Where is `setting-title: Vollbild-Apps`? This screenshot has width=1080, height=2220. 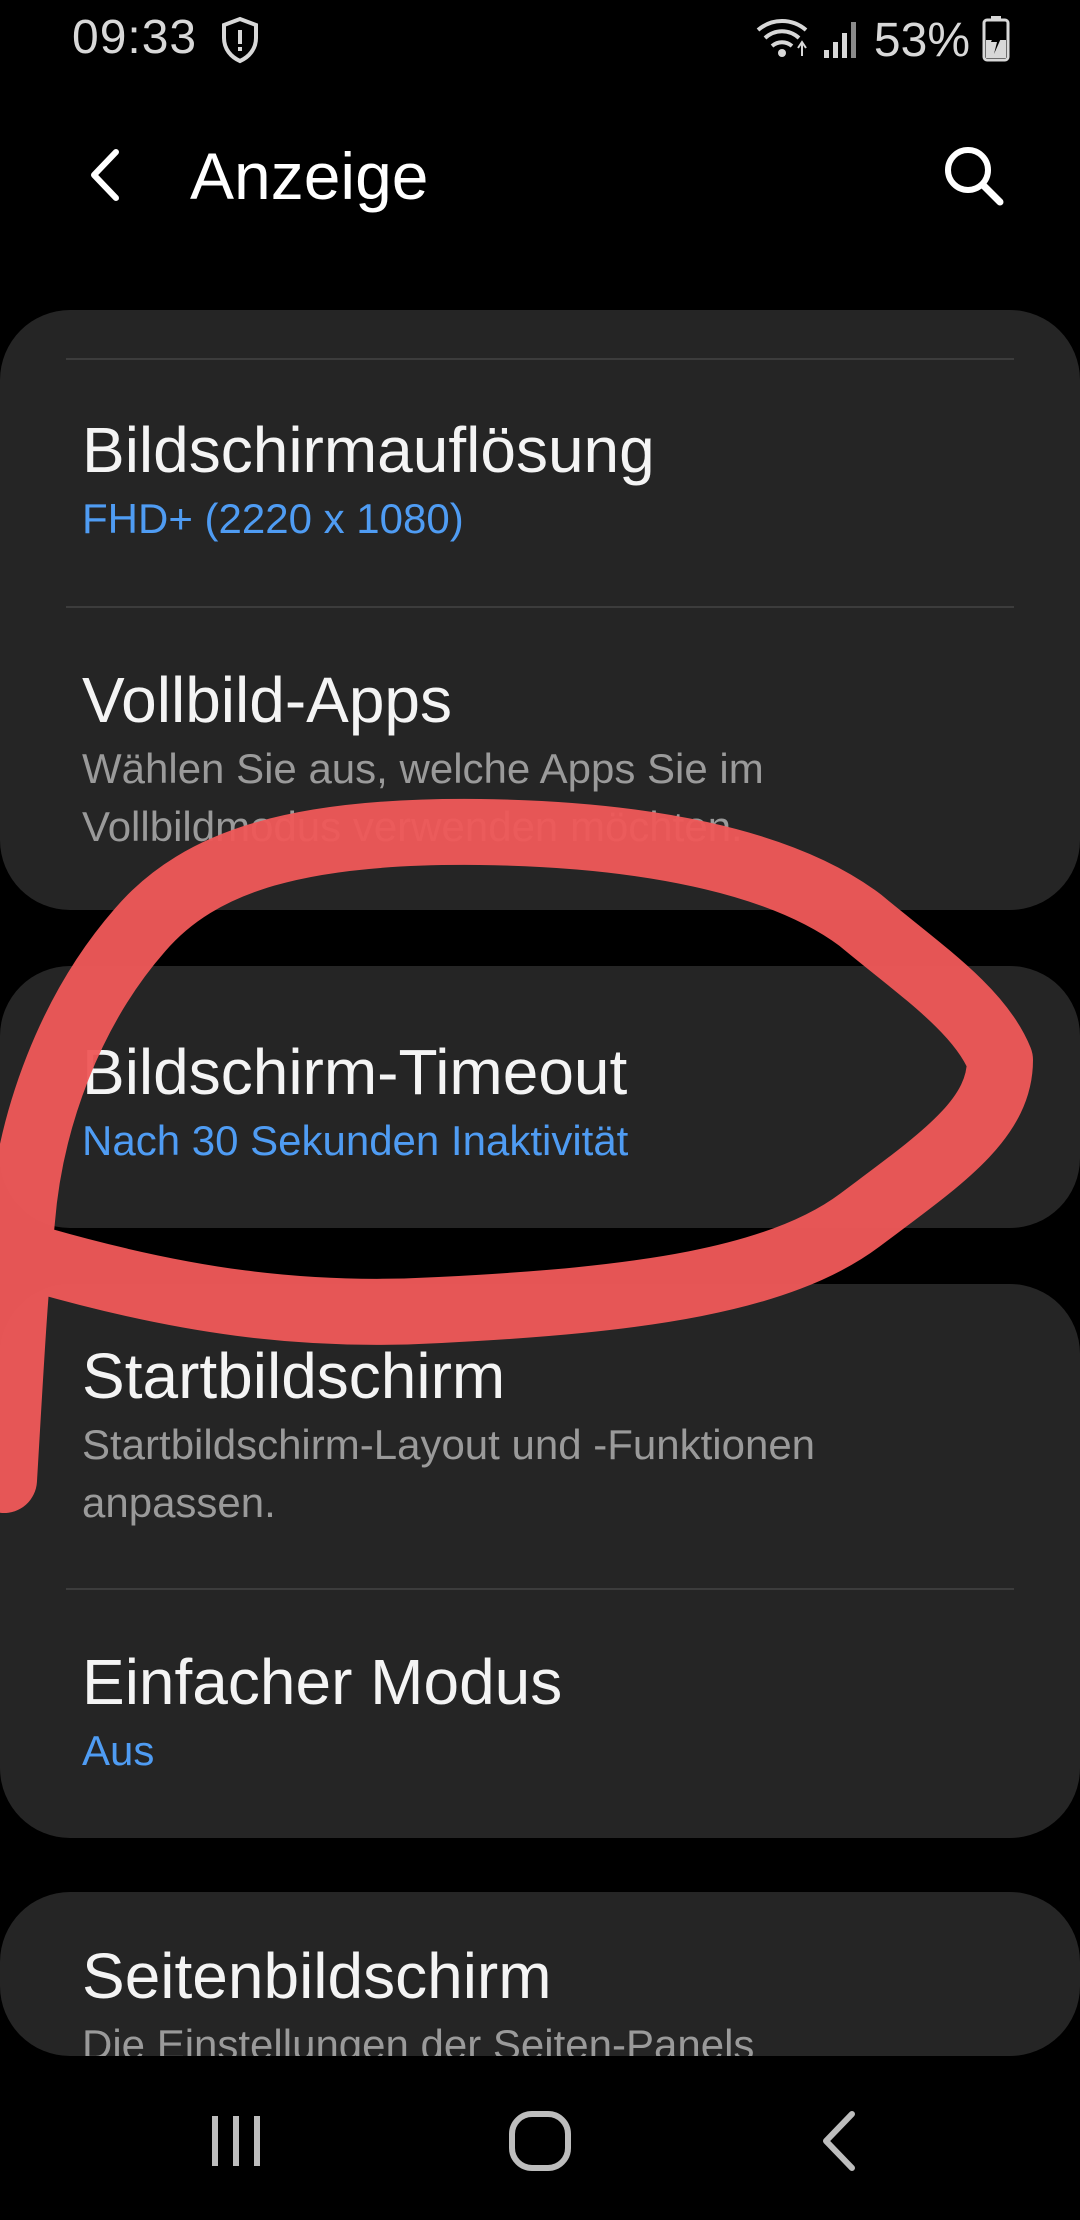
setting-title: Vollbild-Apps is located at coordinates (267, 700).